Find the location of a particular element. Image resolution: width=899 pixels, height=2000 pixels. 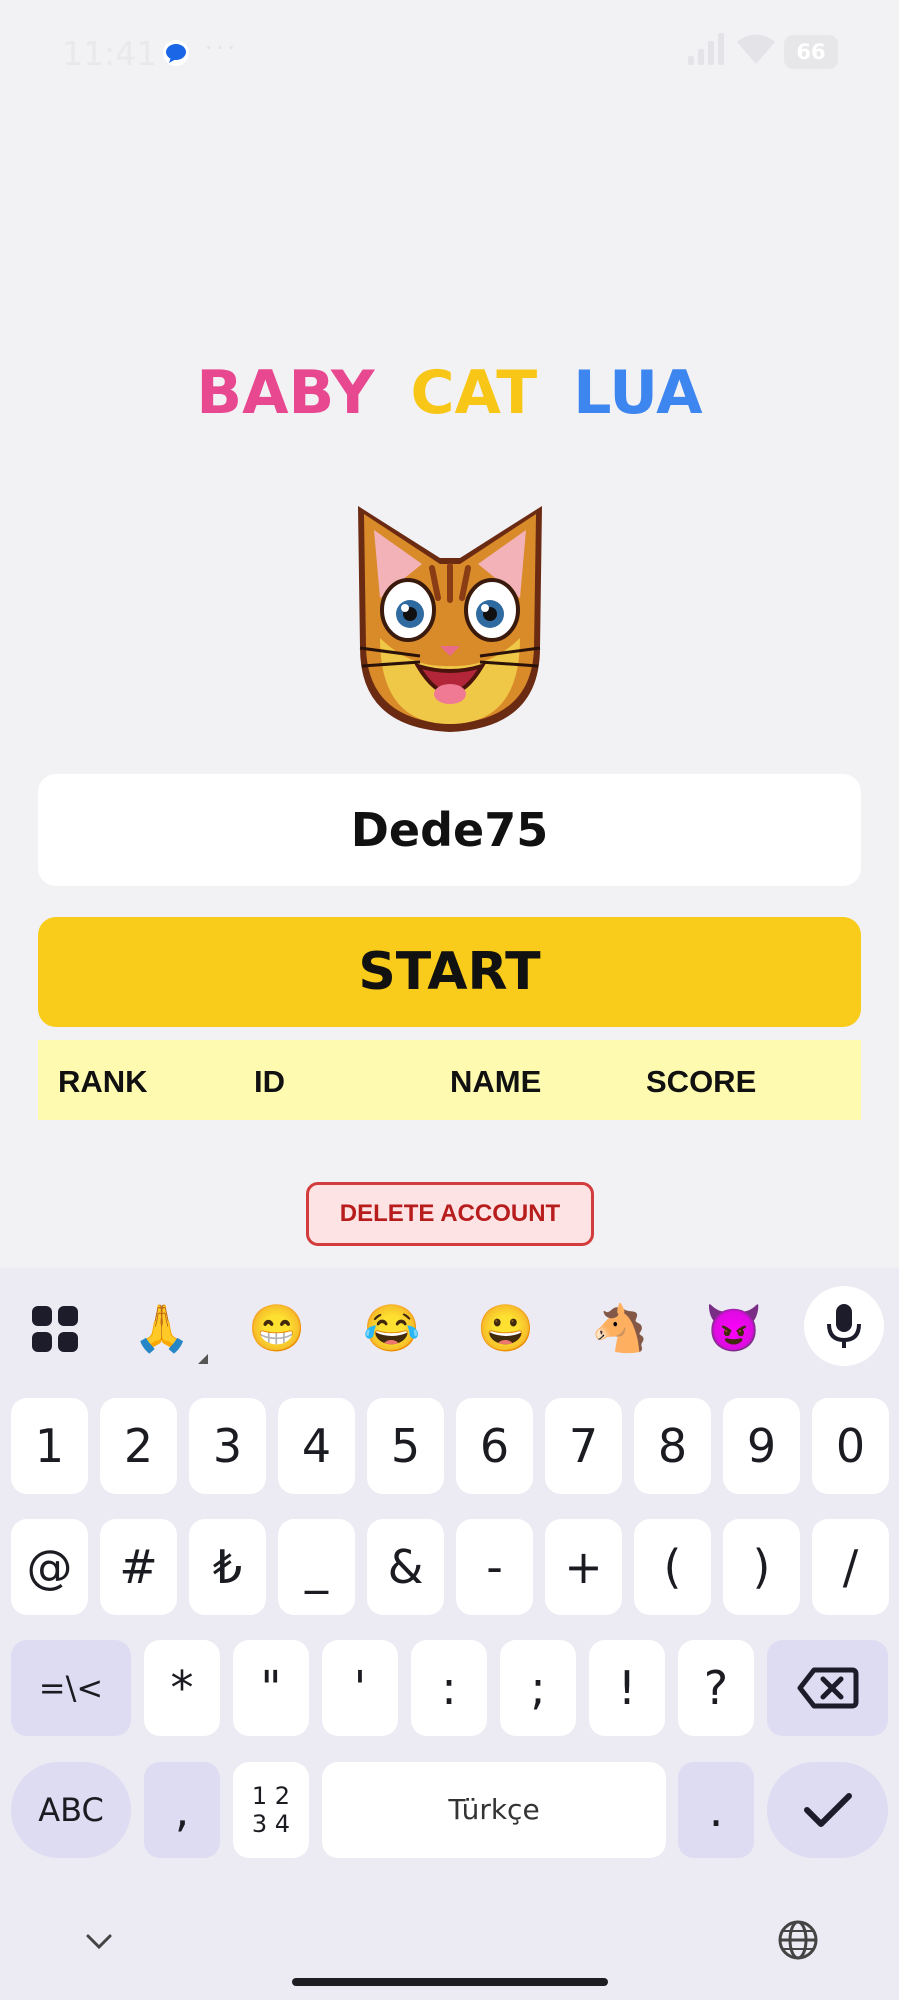

done-key is located at coordinates (827, 1810).